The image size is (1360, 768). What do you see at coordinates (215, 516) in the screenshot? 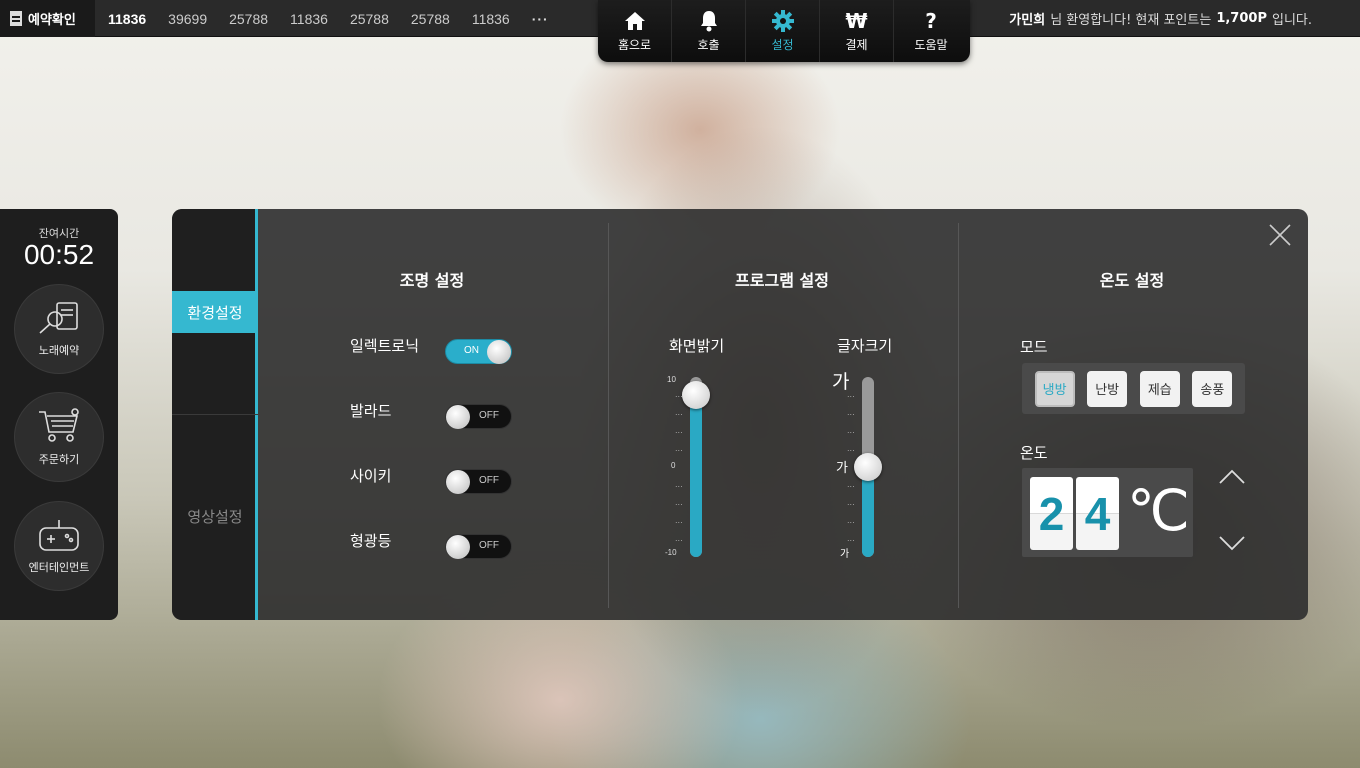
I see `tab-video-settings: 영상설정` at bounding box center [215, 516].